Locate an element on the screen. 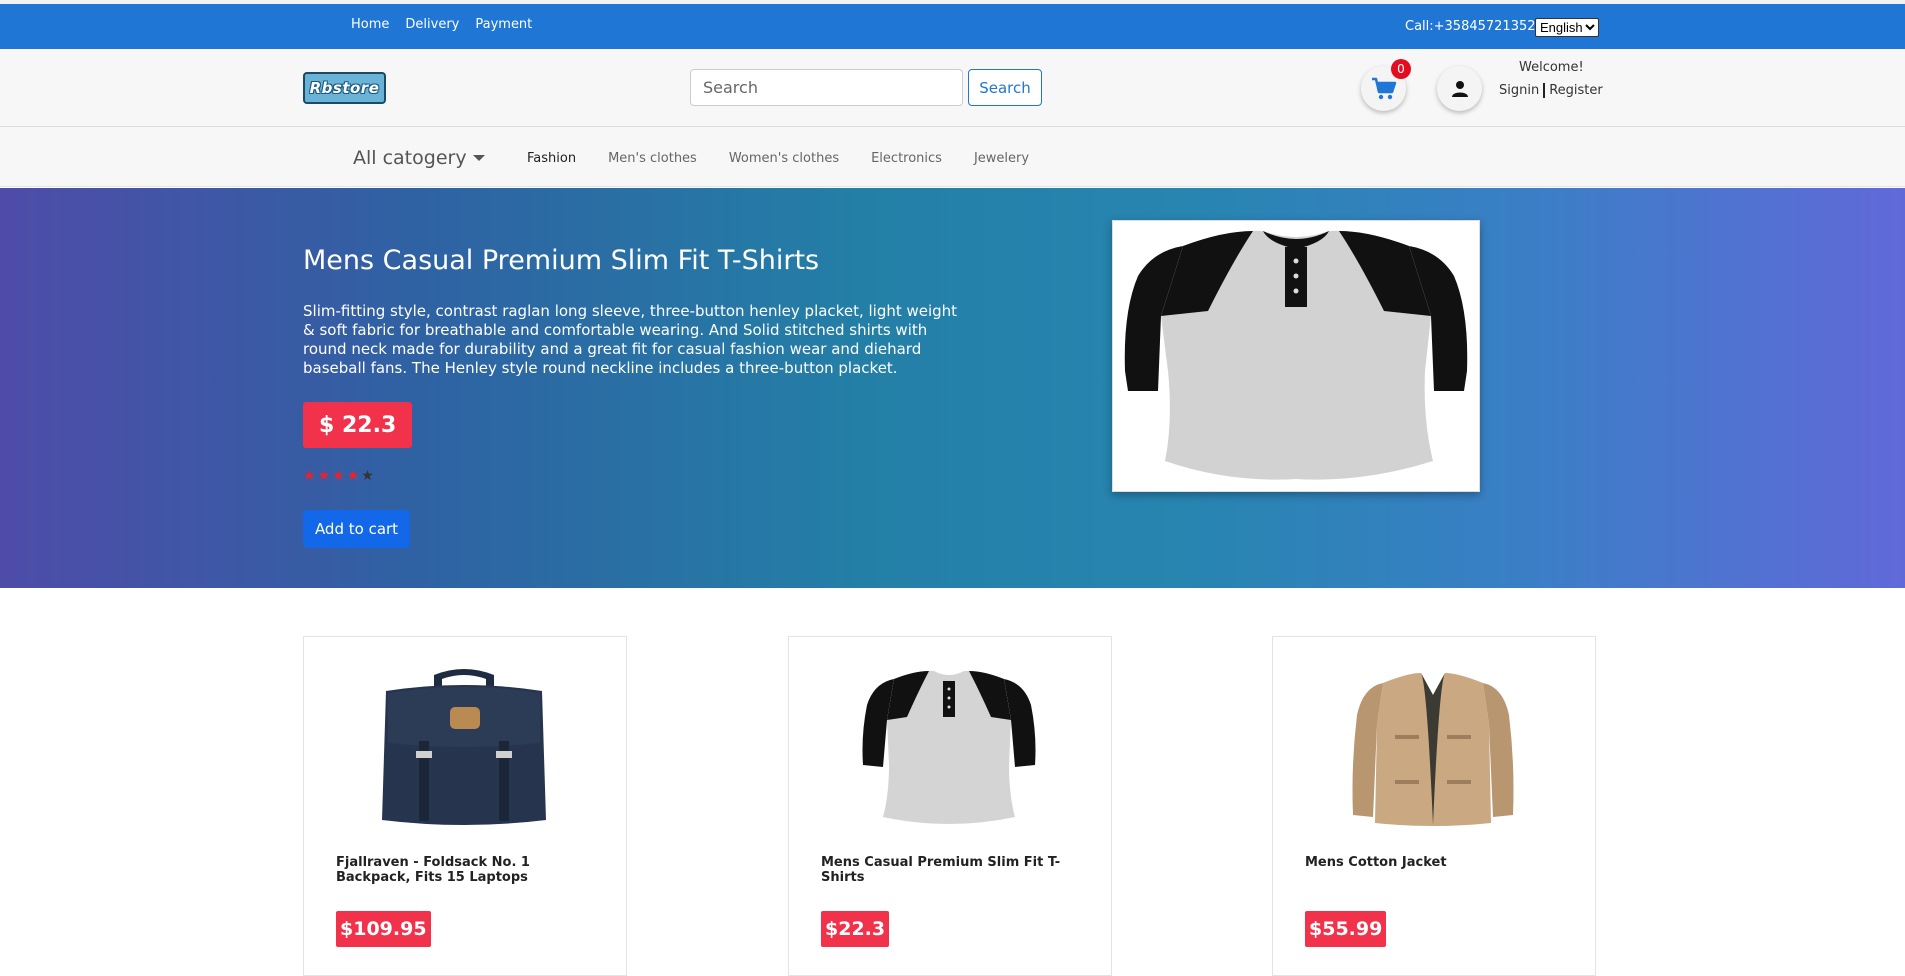 The width and height of the screenshot is (1905, 976). product-title: Mens Cotton Jacket is located at coordinates (1425, 862).